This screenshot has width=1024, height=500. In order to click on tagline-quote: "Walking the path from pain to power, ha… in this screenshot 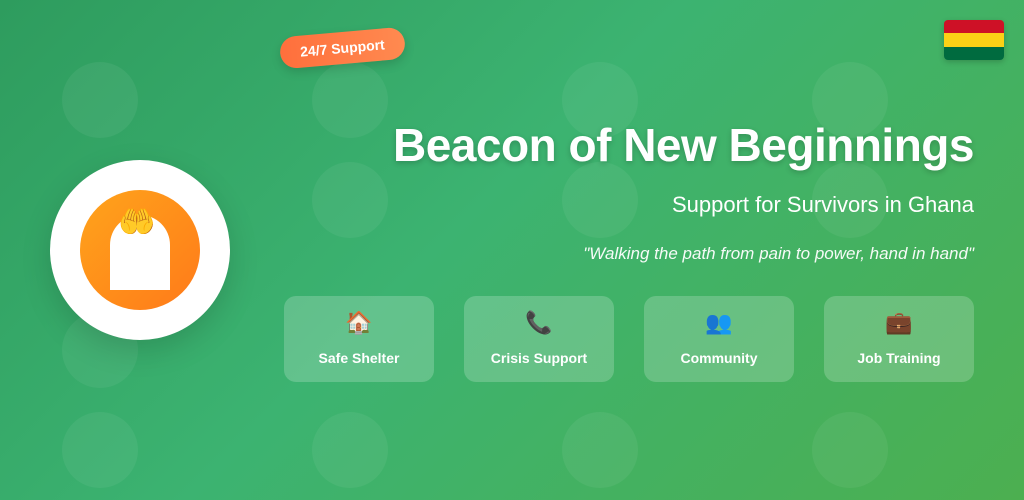, I will do `click(778, 253)`.